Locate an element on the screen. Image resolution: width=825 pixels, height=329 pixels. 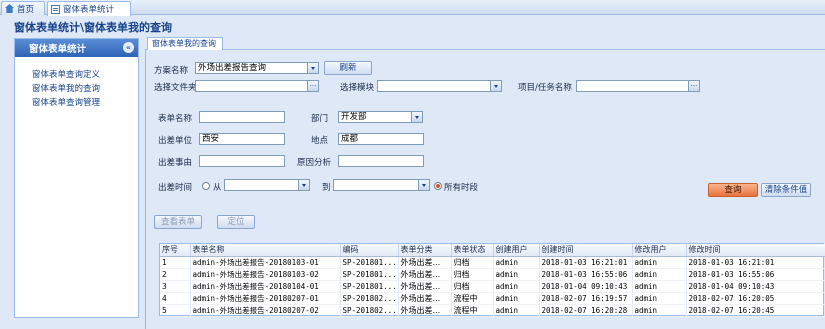
to-date-select is located at coordinates (381, 185).